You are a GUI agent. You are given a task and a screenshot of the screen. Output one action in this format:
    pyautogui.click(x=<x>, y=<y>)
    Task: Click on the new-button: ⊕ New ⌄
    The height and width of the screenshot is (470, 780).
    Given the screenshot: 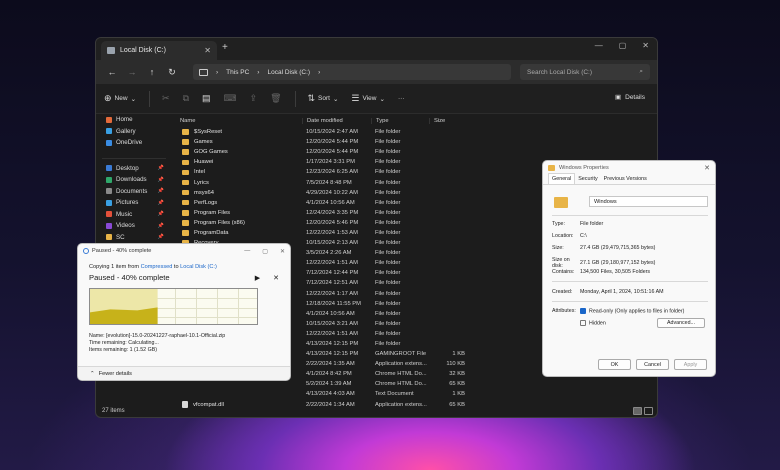 What is the action you would take?
    pyautogui.click(x=120, y=98)
    